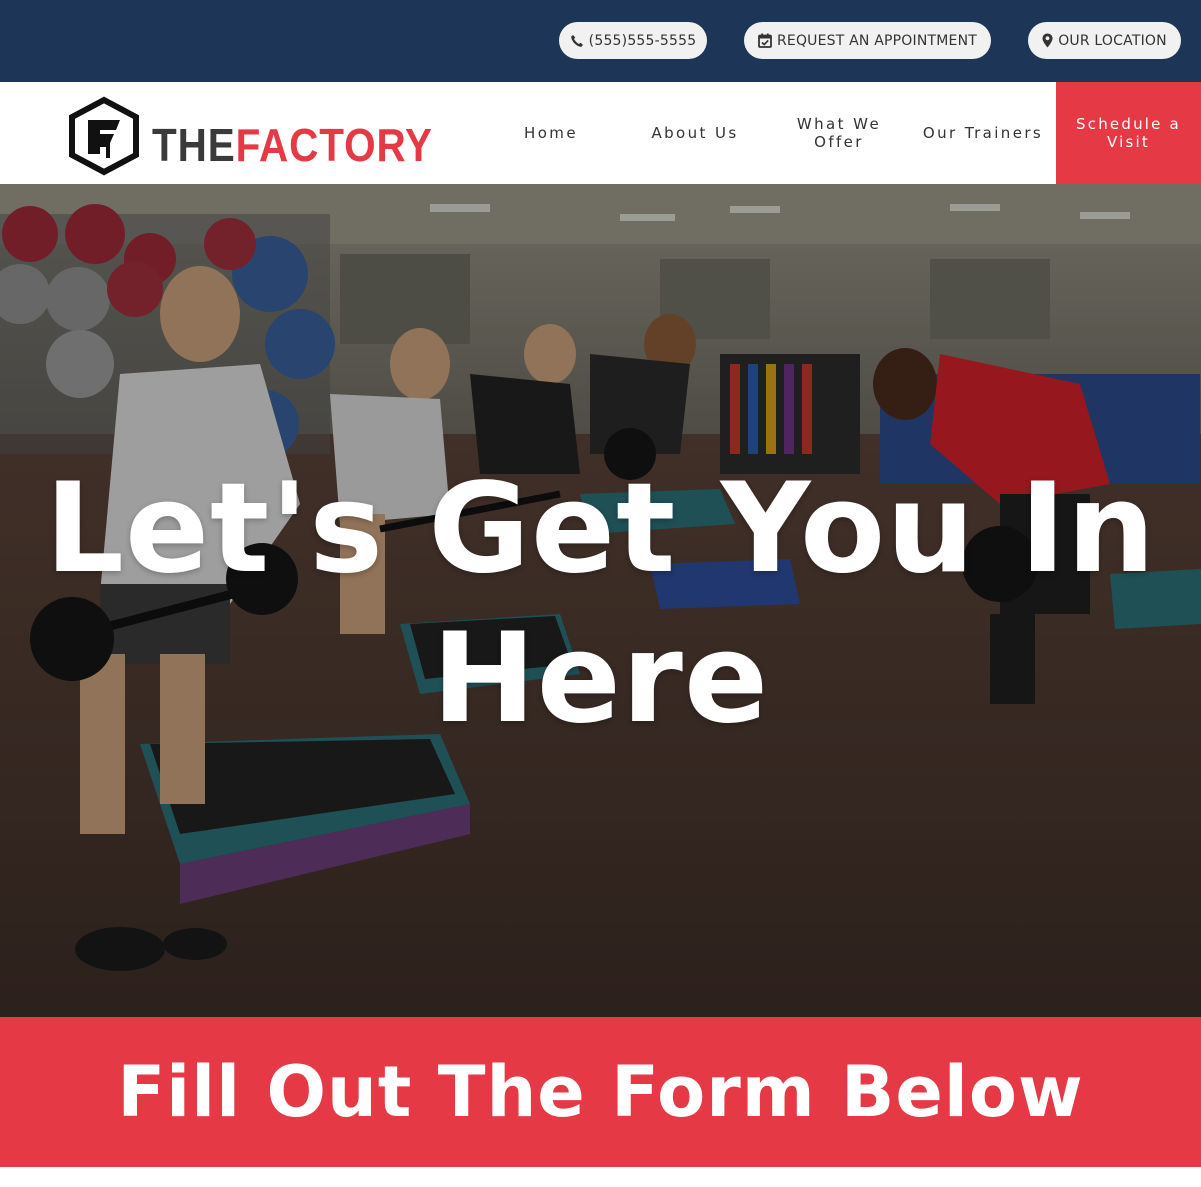  Describe the element at coordinates (600, 679) in the screenshot. I see `hero-title-line2: Here` at that location.